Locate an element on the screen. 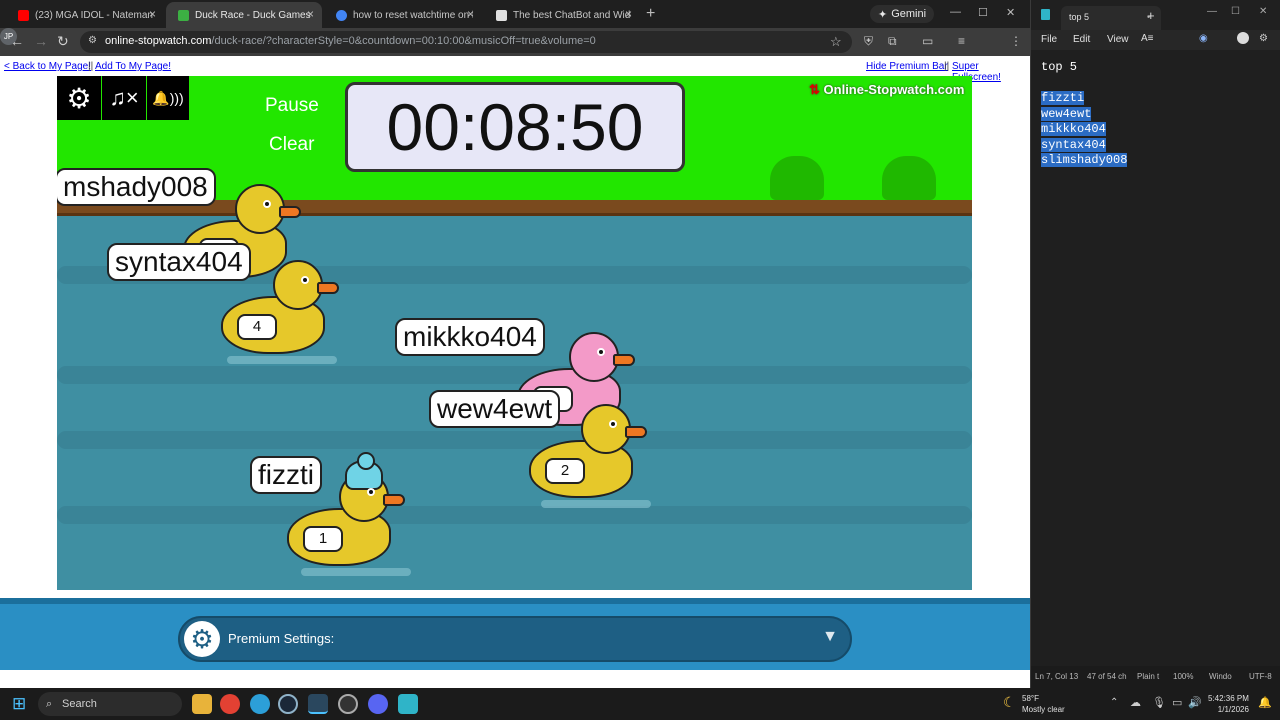  account-avatar is located at coordinates (1243, 38).